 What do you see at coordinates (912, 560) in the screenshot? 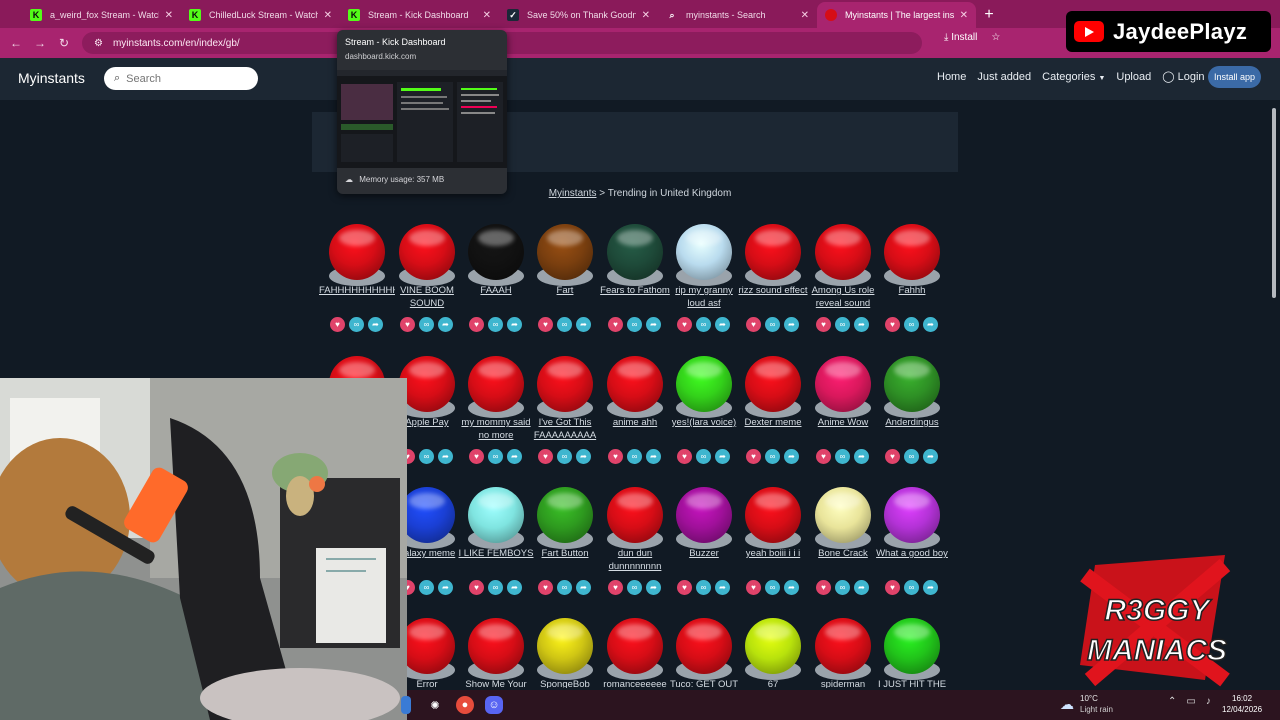
I see `sound-button-label: What a good boy` at bounding box center [912, 560].